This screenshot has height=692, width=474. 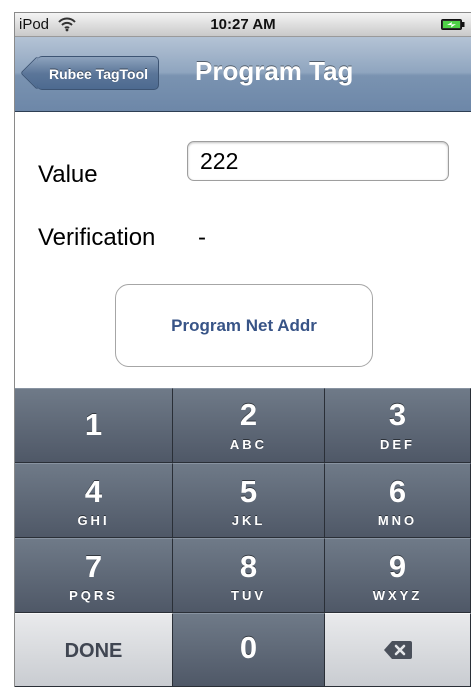 What do you see at coordinates (397, 520) in the screenshot?
I see `key-letters: MNO` at bounding box center [397, 520].